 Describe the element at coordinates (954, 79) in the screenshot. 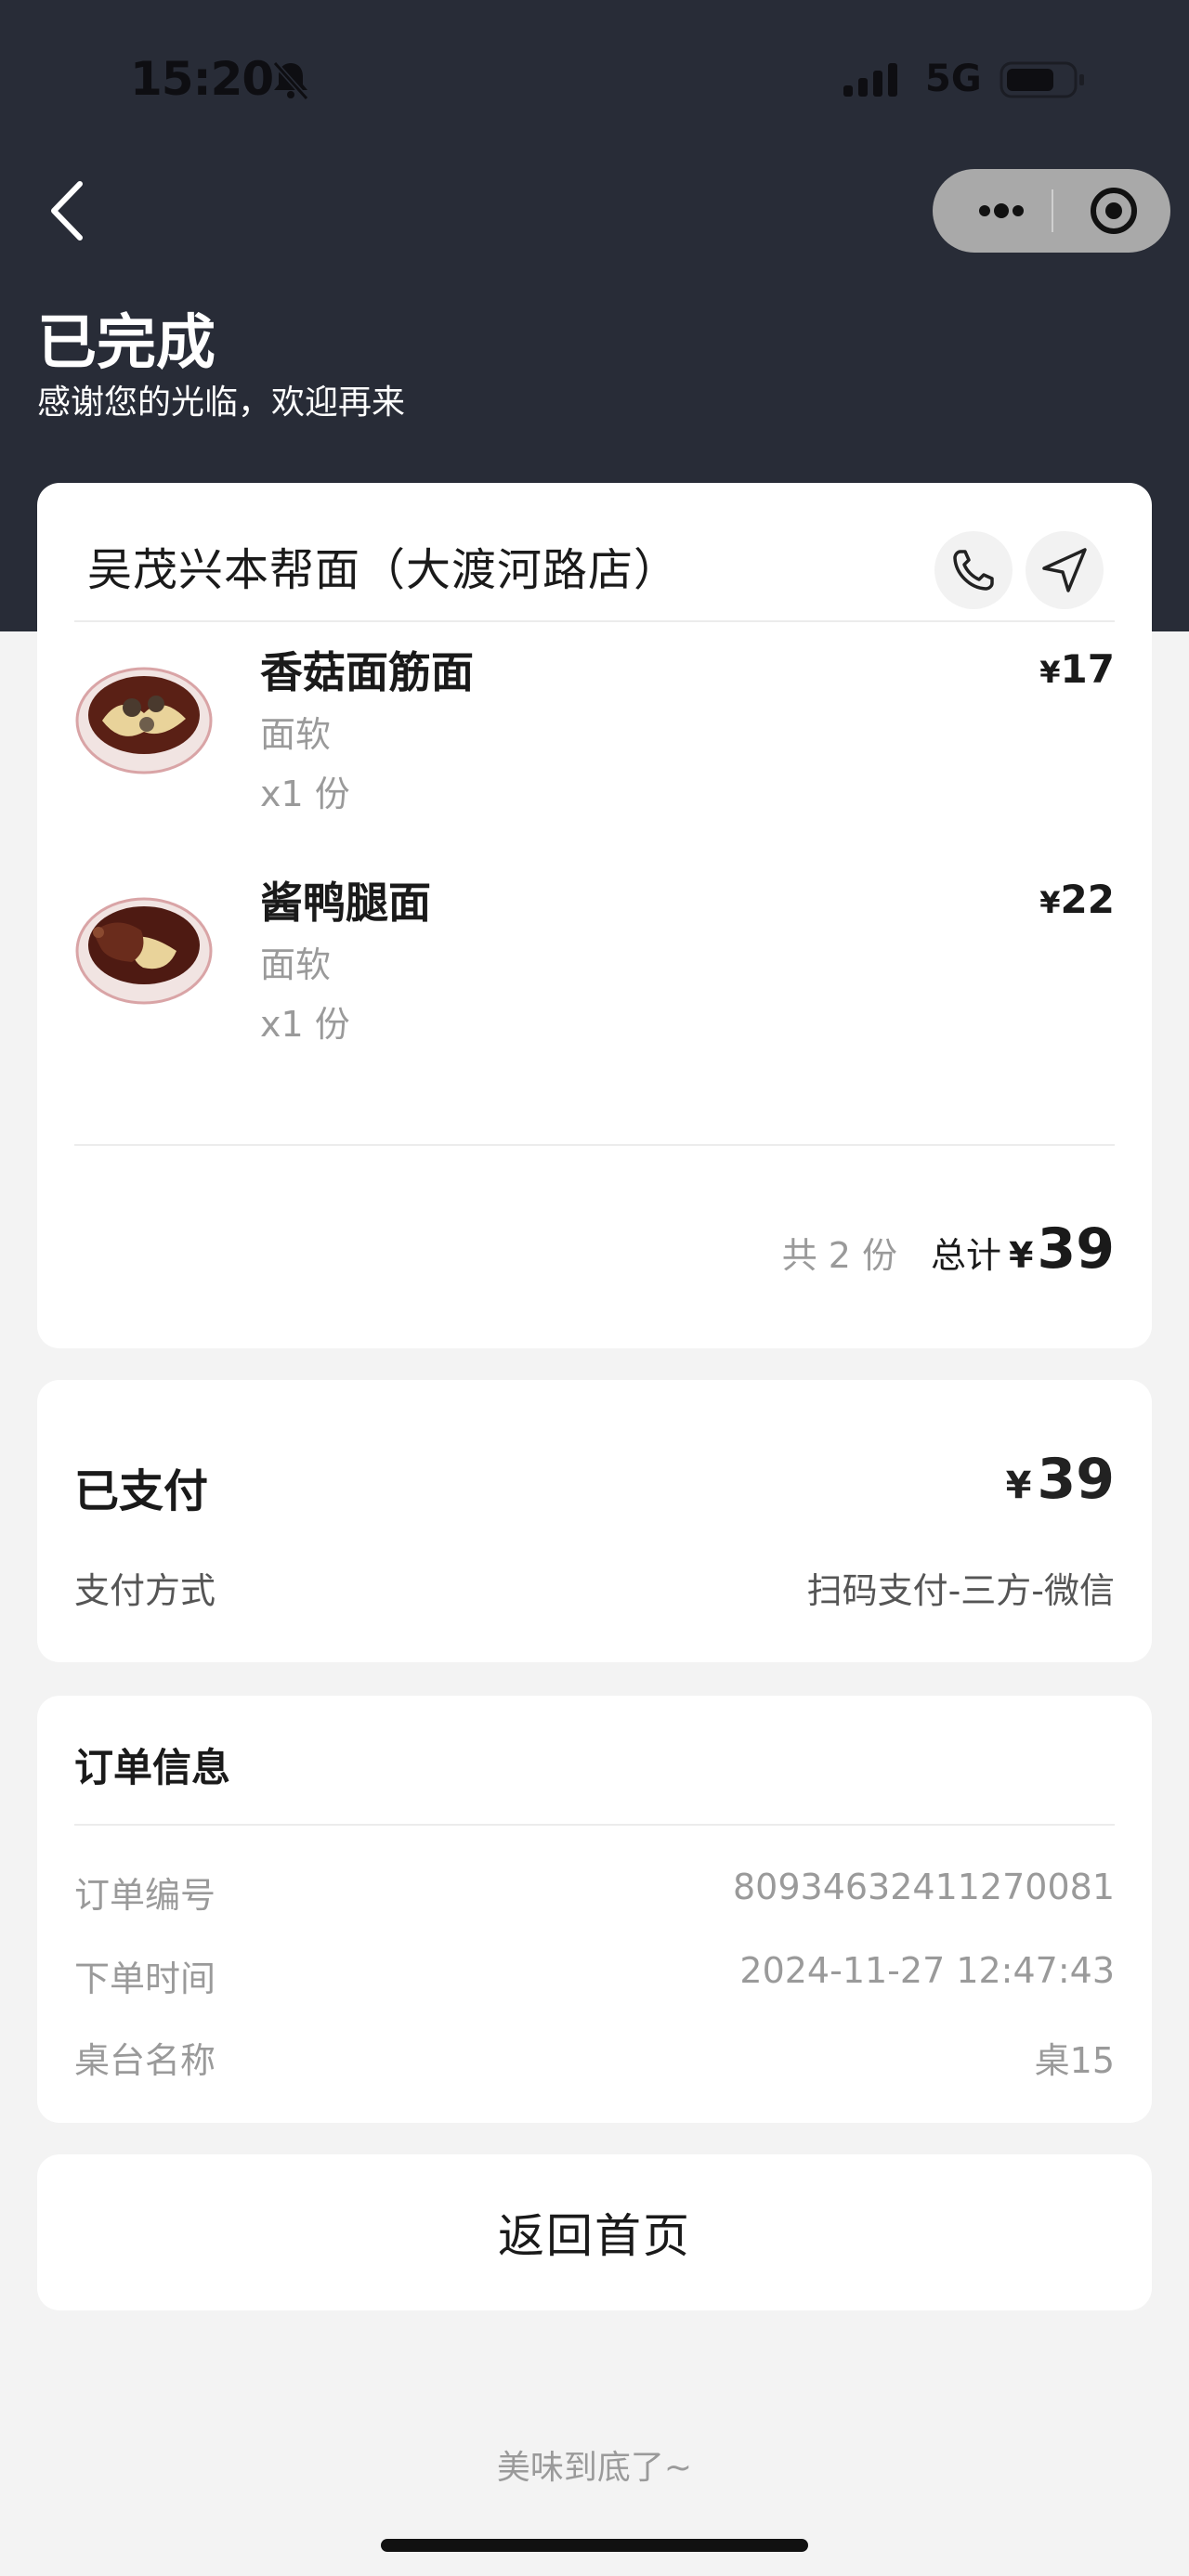

I see `network-label: 5G` at that location.